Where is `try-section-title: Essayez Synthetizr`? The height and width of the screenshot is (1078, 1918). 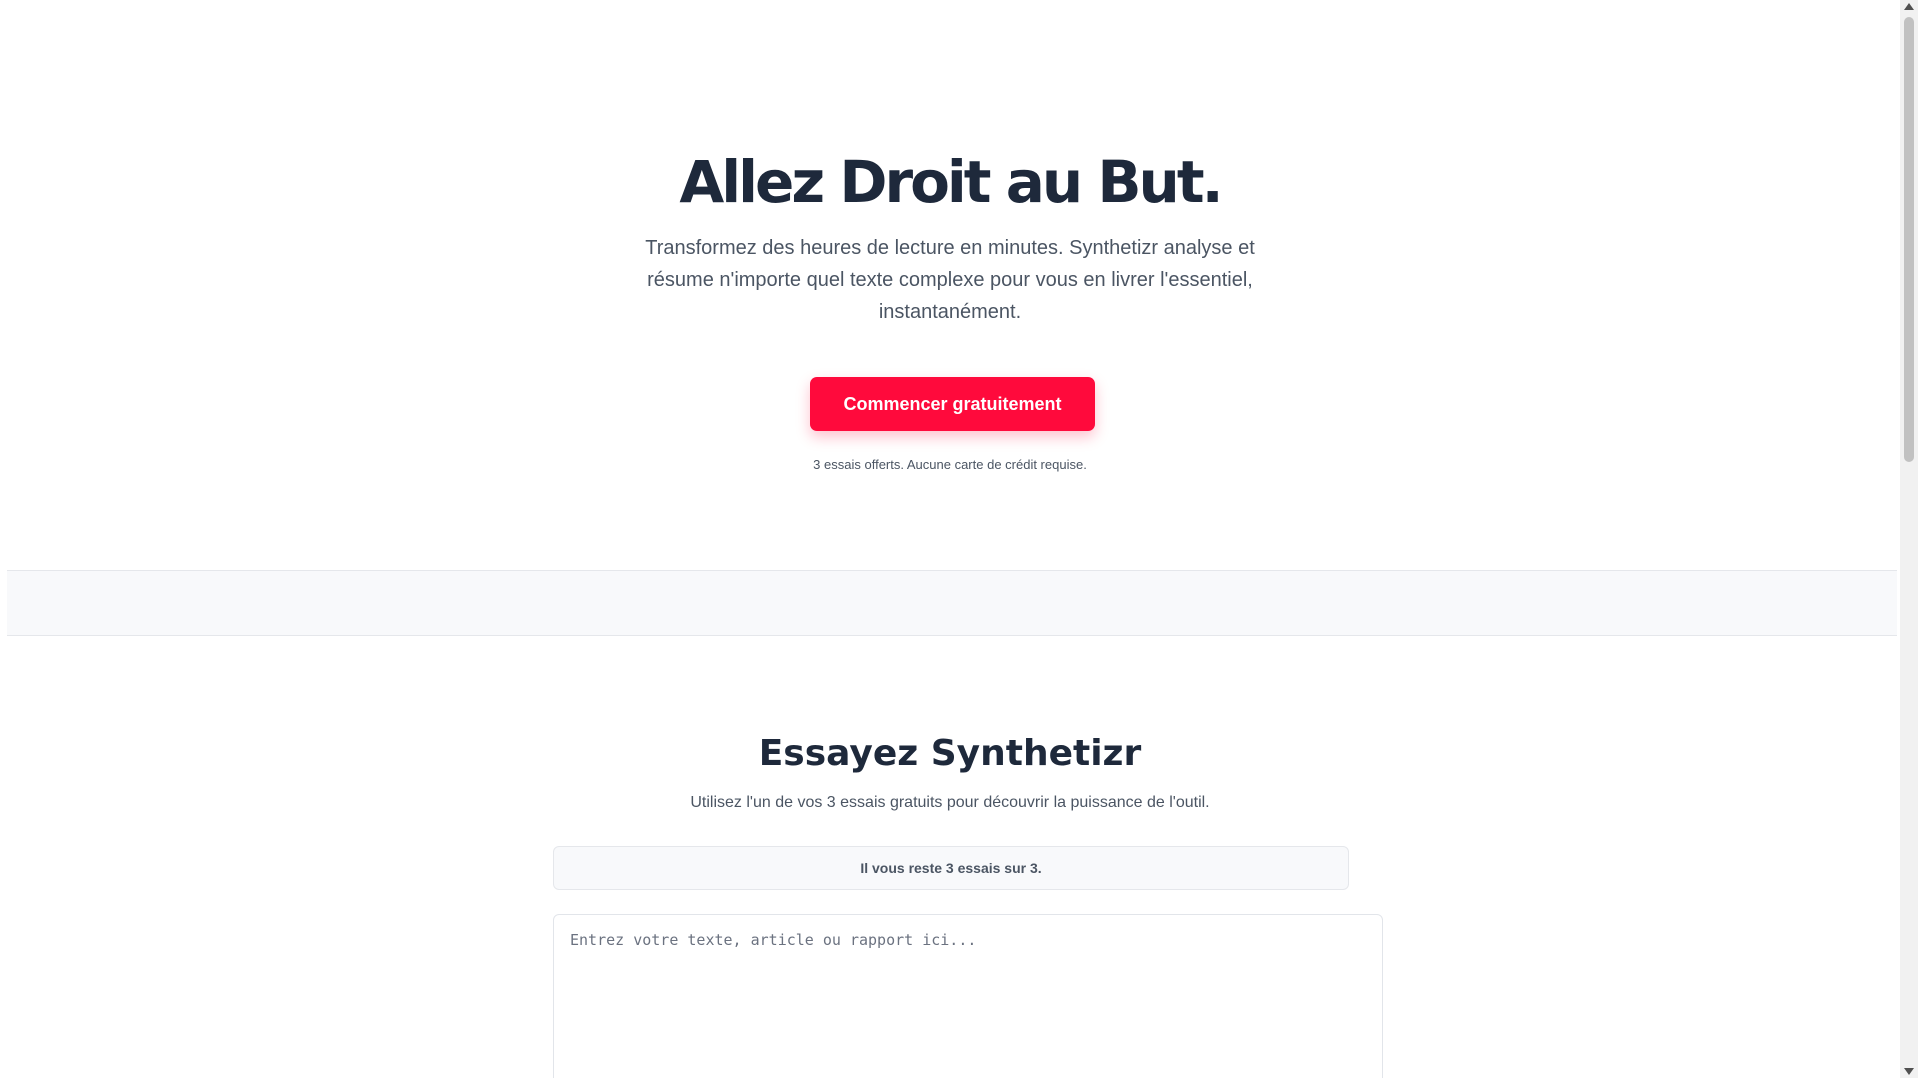 try-section-title: Essayez Synthetizr is located at coordinates (950, 753).